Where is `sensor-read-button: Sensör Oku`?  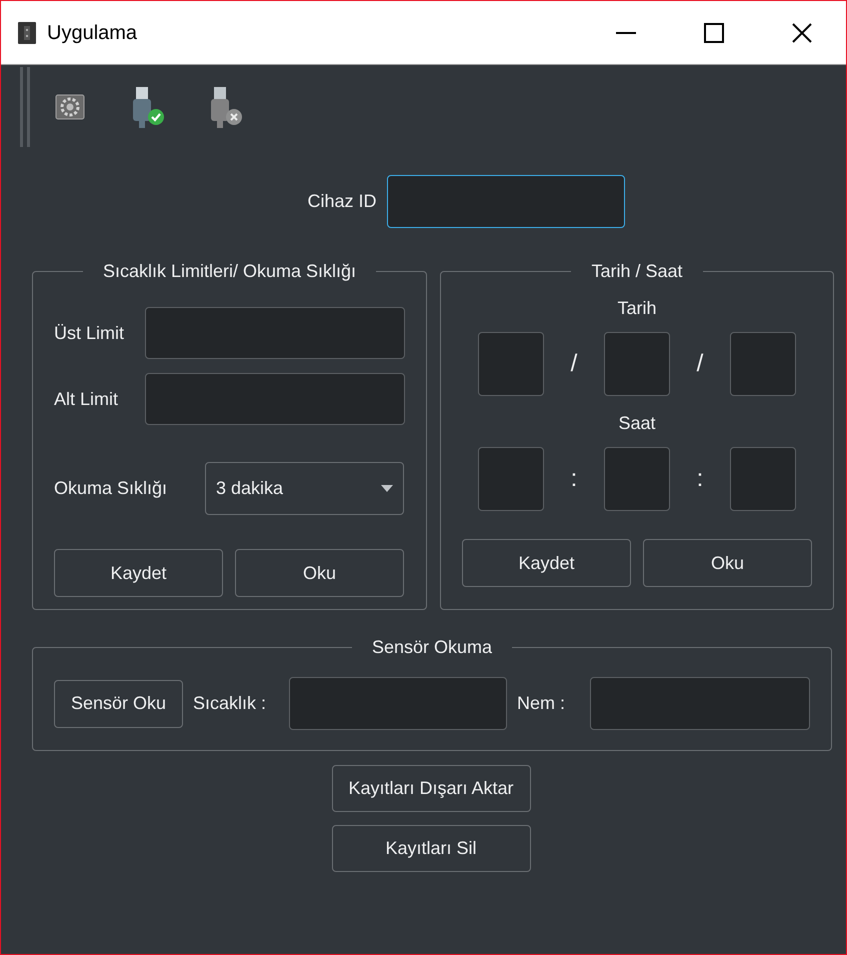
sensor-read-button: Sensör Oku is located at coordinates (118, 704).